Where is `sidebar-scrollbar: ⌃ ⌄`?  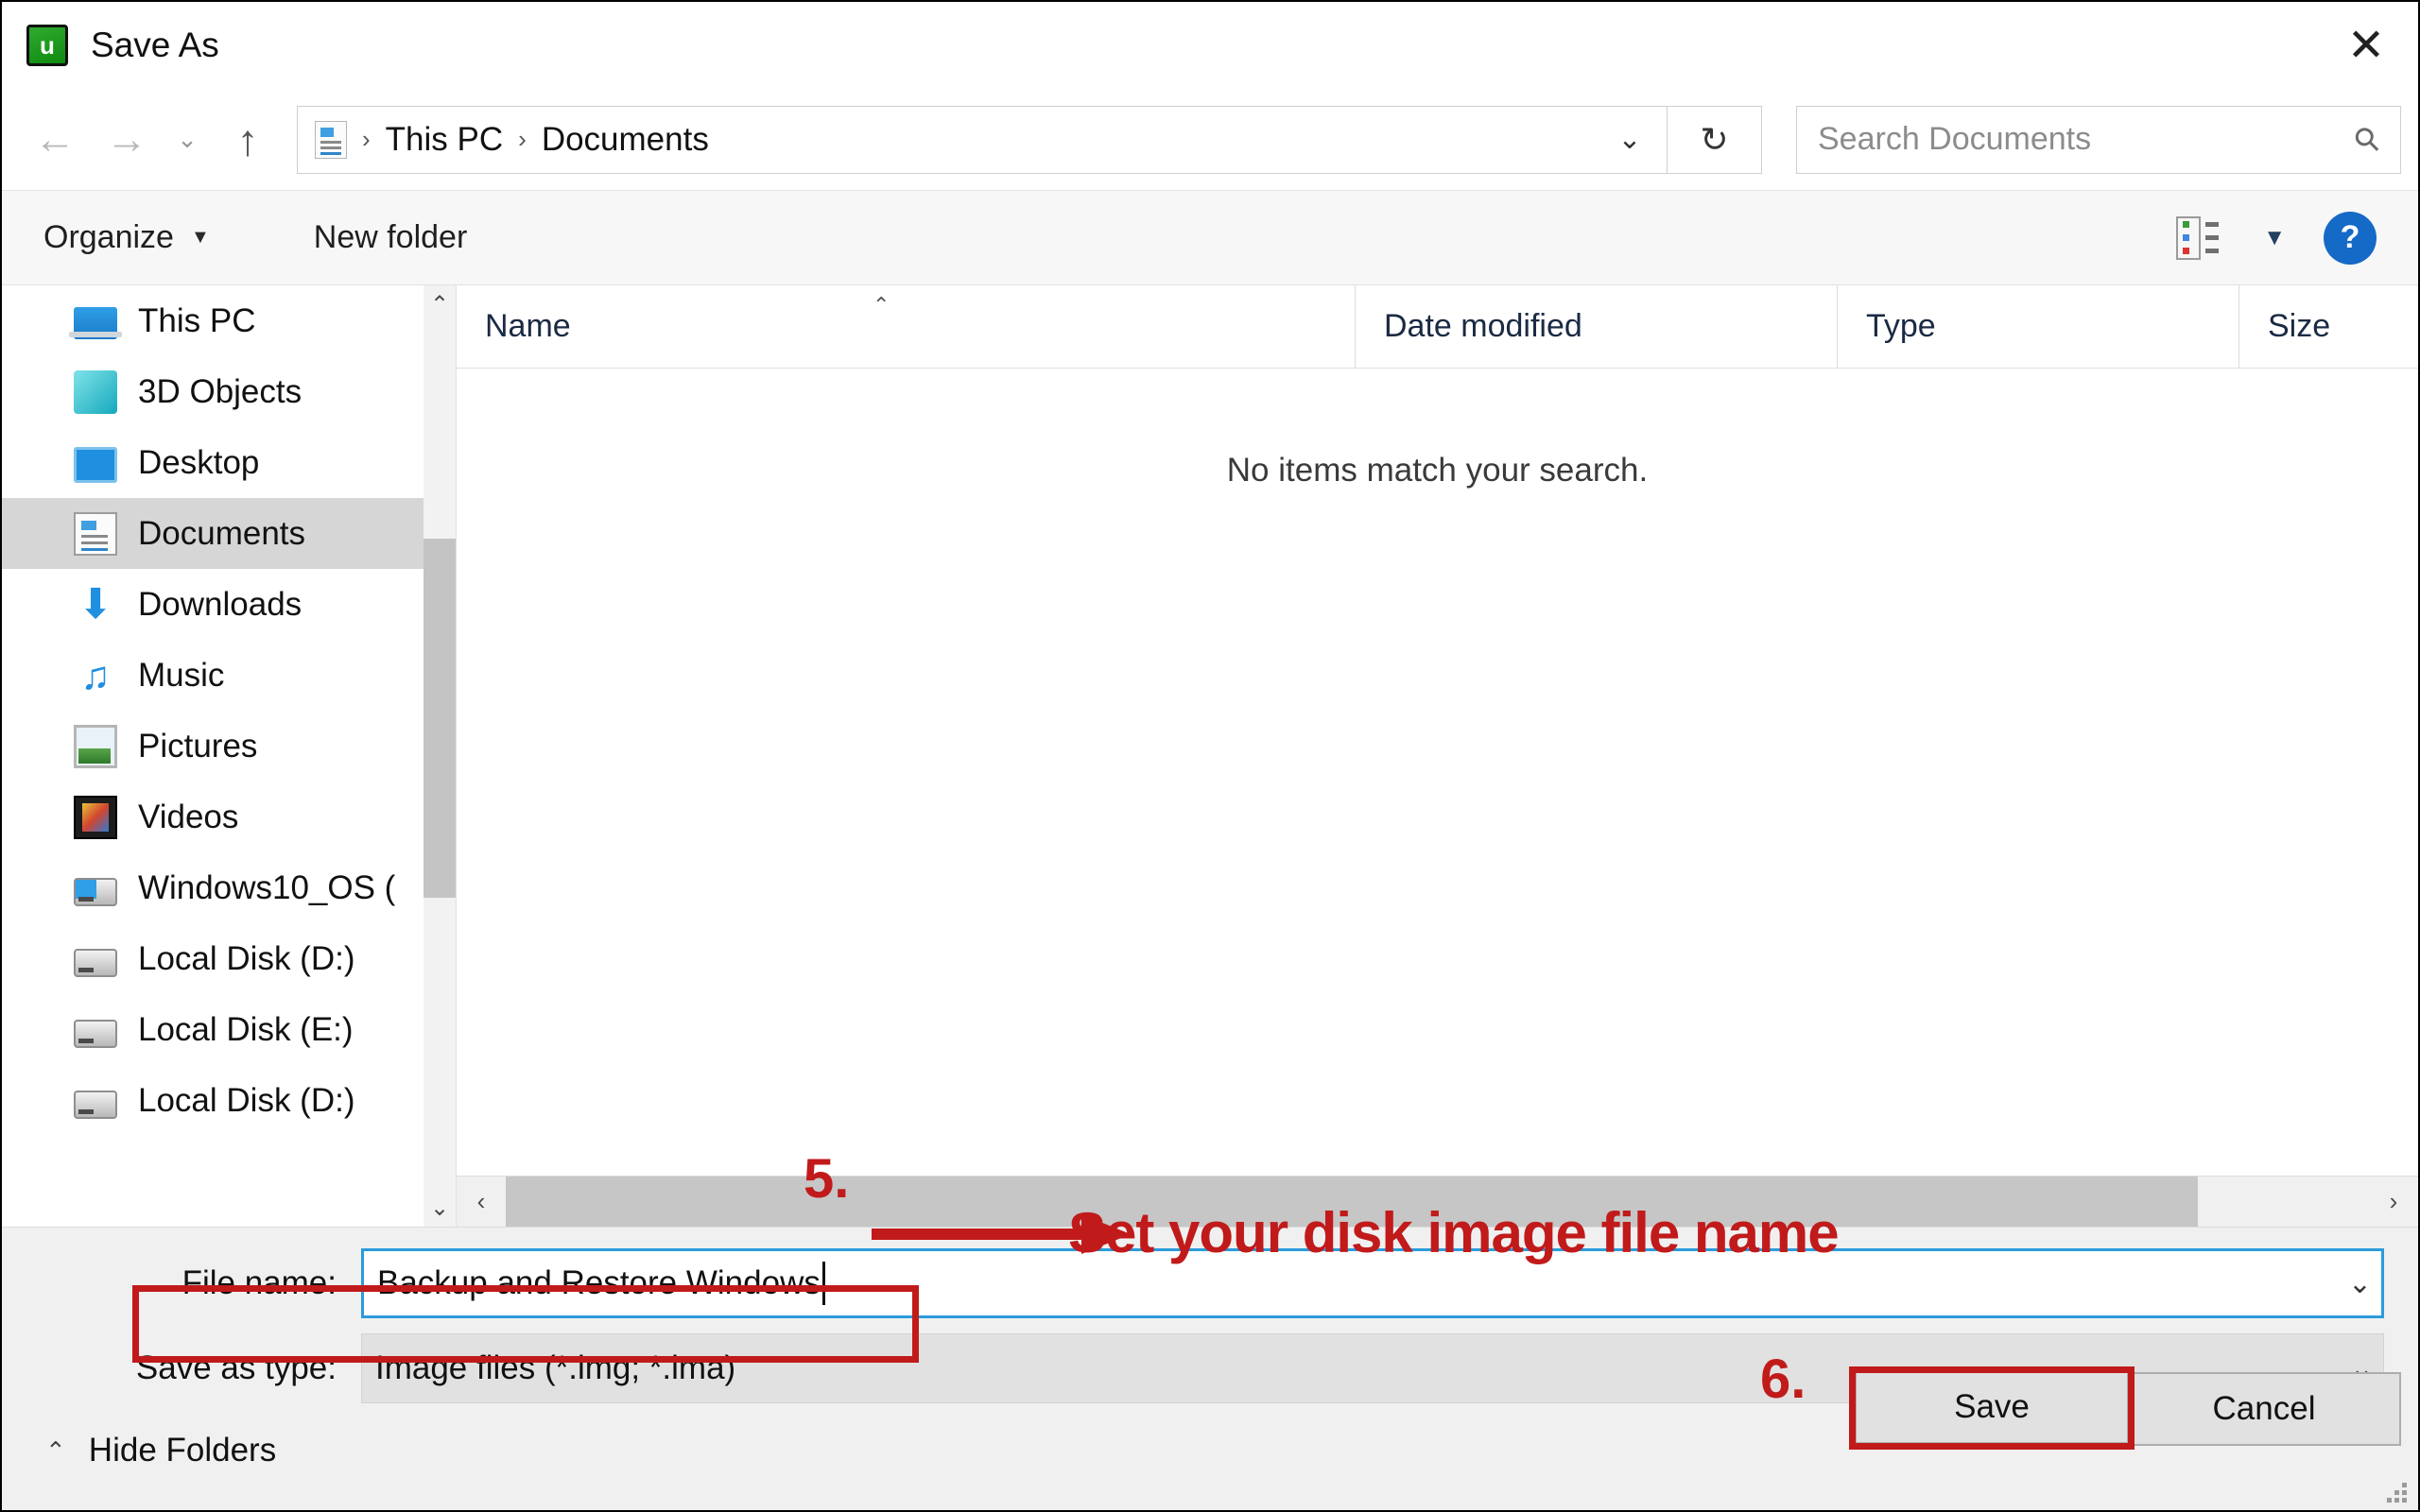
sidebar-scrollbar: ⌃ ⌄ is located at coordinates (440, 756).